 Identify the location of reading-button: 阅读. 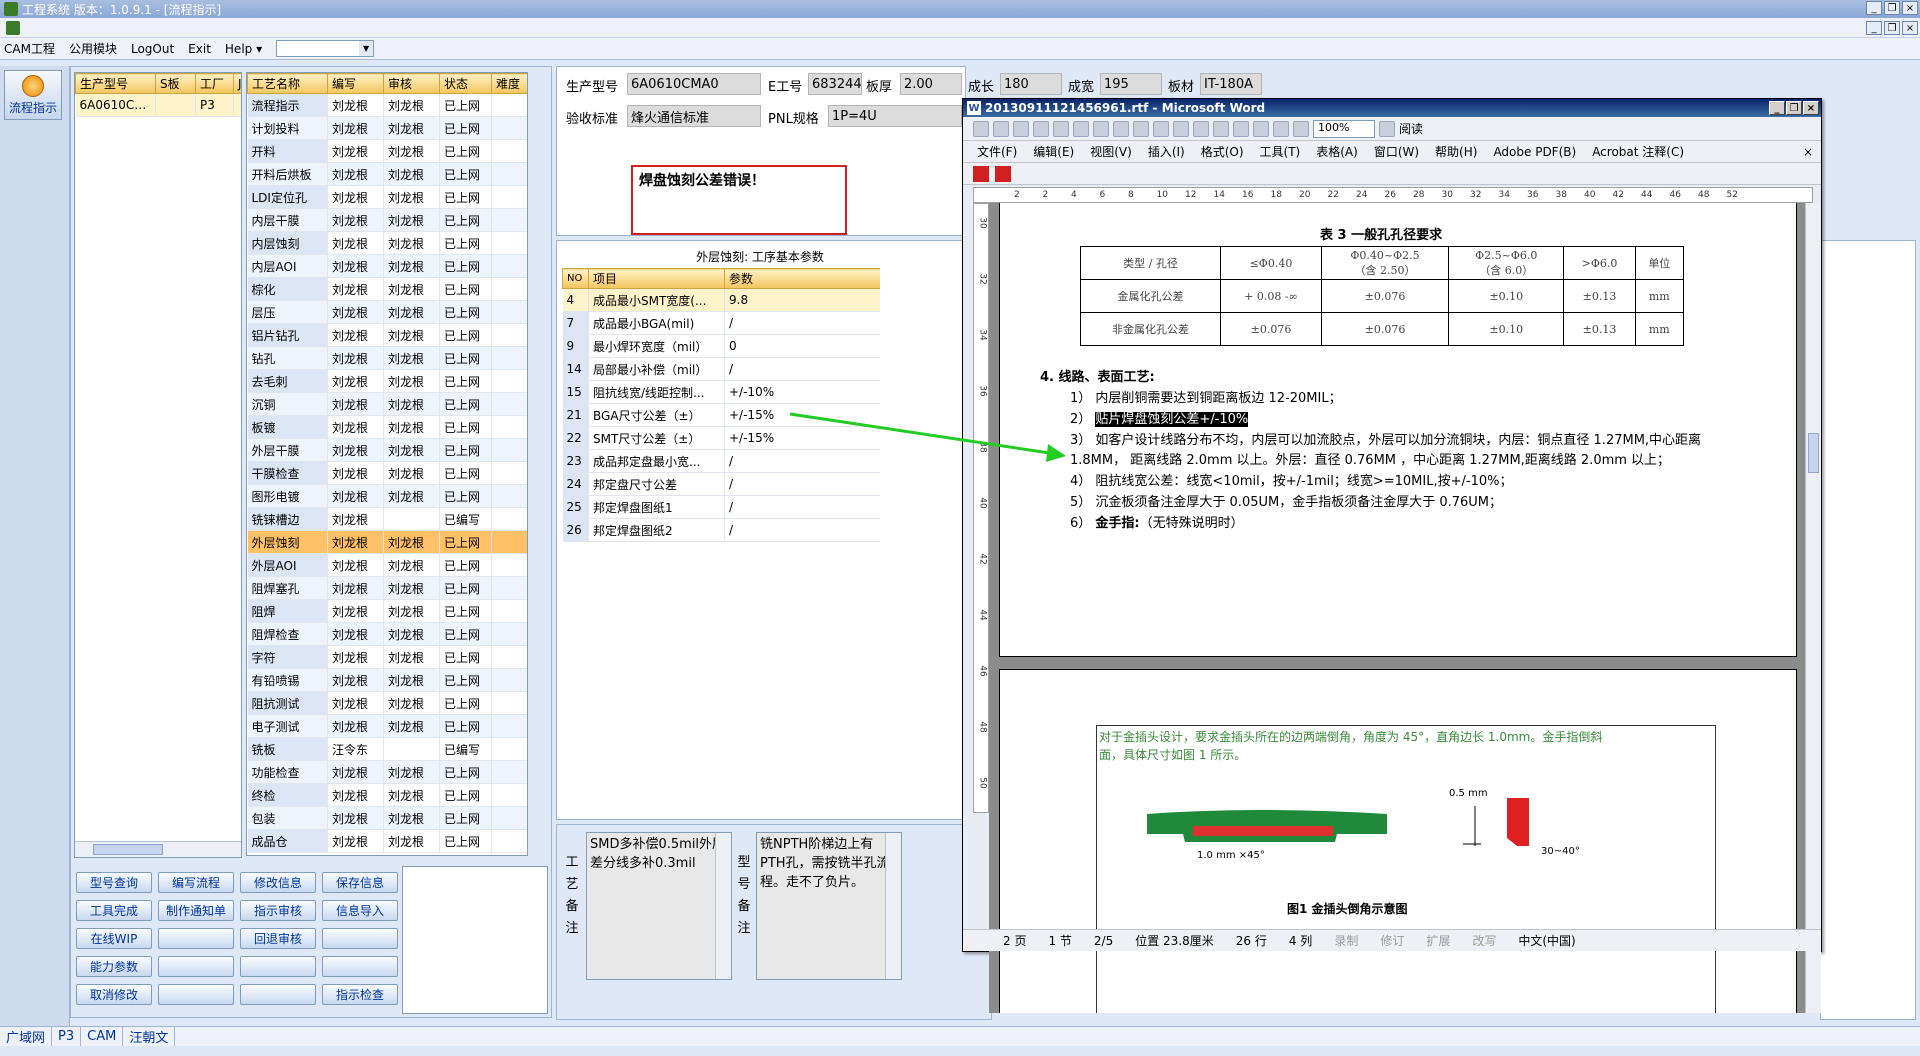
(1411, 128).